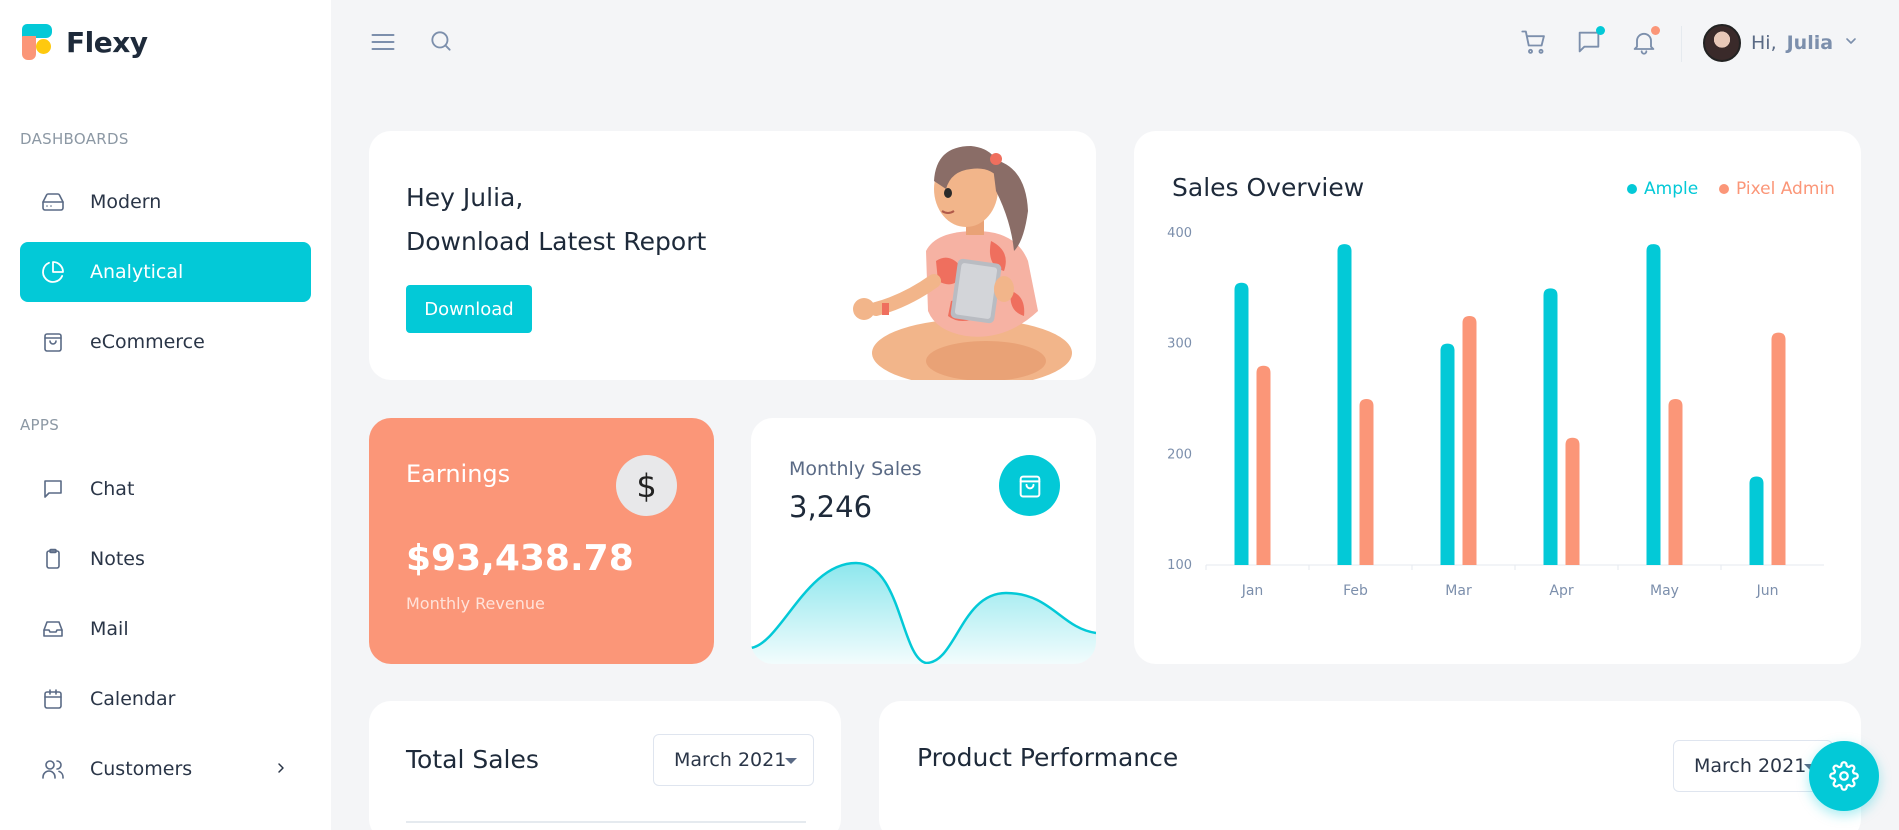 This screenshot has height=830, width=1899. Describe the element at coordinates (831, 507) in the screenshot. I see `monthly-sales-value: 3,246` at that location.